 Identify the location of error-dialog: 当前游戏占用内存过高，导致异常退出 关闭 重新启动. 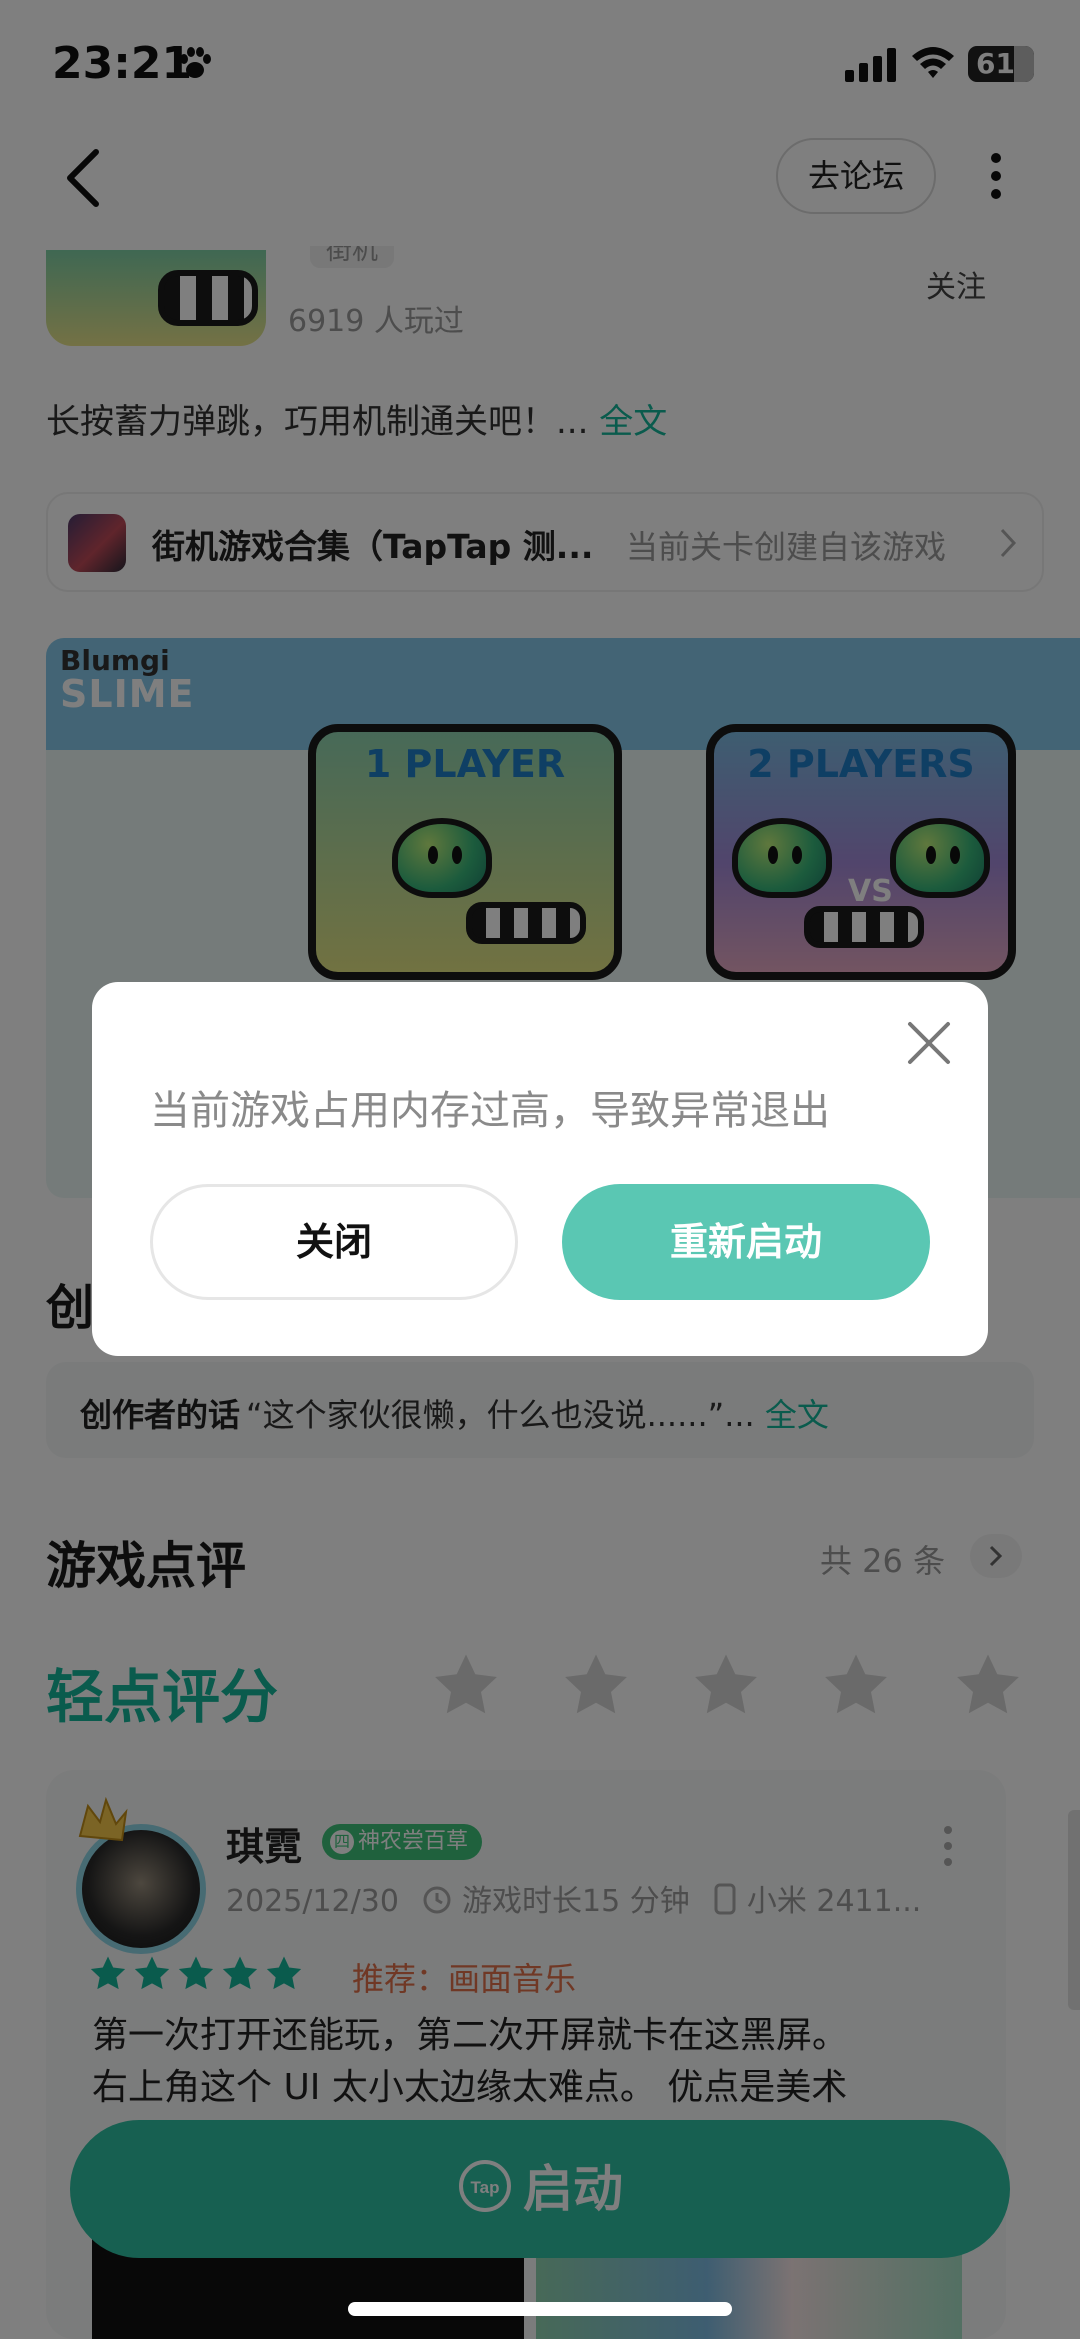
(540, 1169).